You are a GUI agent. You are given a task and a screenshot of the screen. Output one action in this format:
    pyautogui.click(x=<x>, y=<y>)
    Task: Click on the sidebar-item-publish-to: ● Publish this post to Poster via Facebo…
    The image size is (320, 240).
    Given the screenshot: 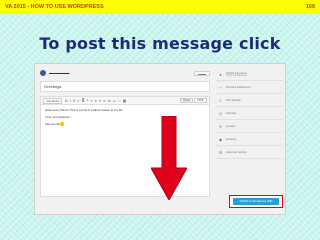 What is the action you would take?
    pyautogui.click(x=249, y=74)
    